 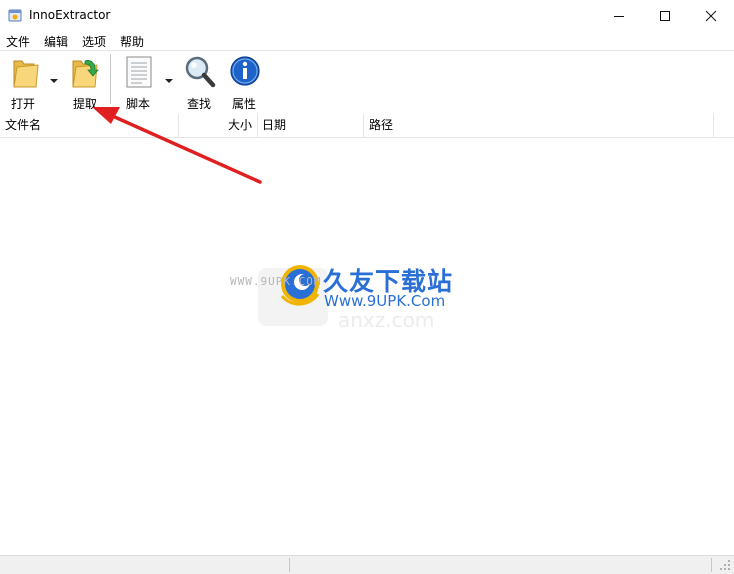 I want to click on extract-label: 提取, so click(x=85, y=104).